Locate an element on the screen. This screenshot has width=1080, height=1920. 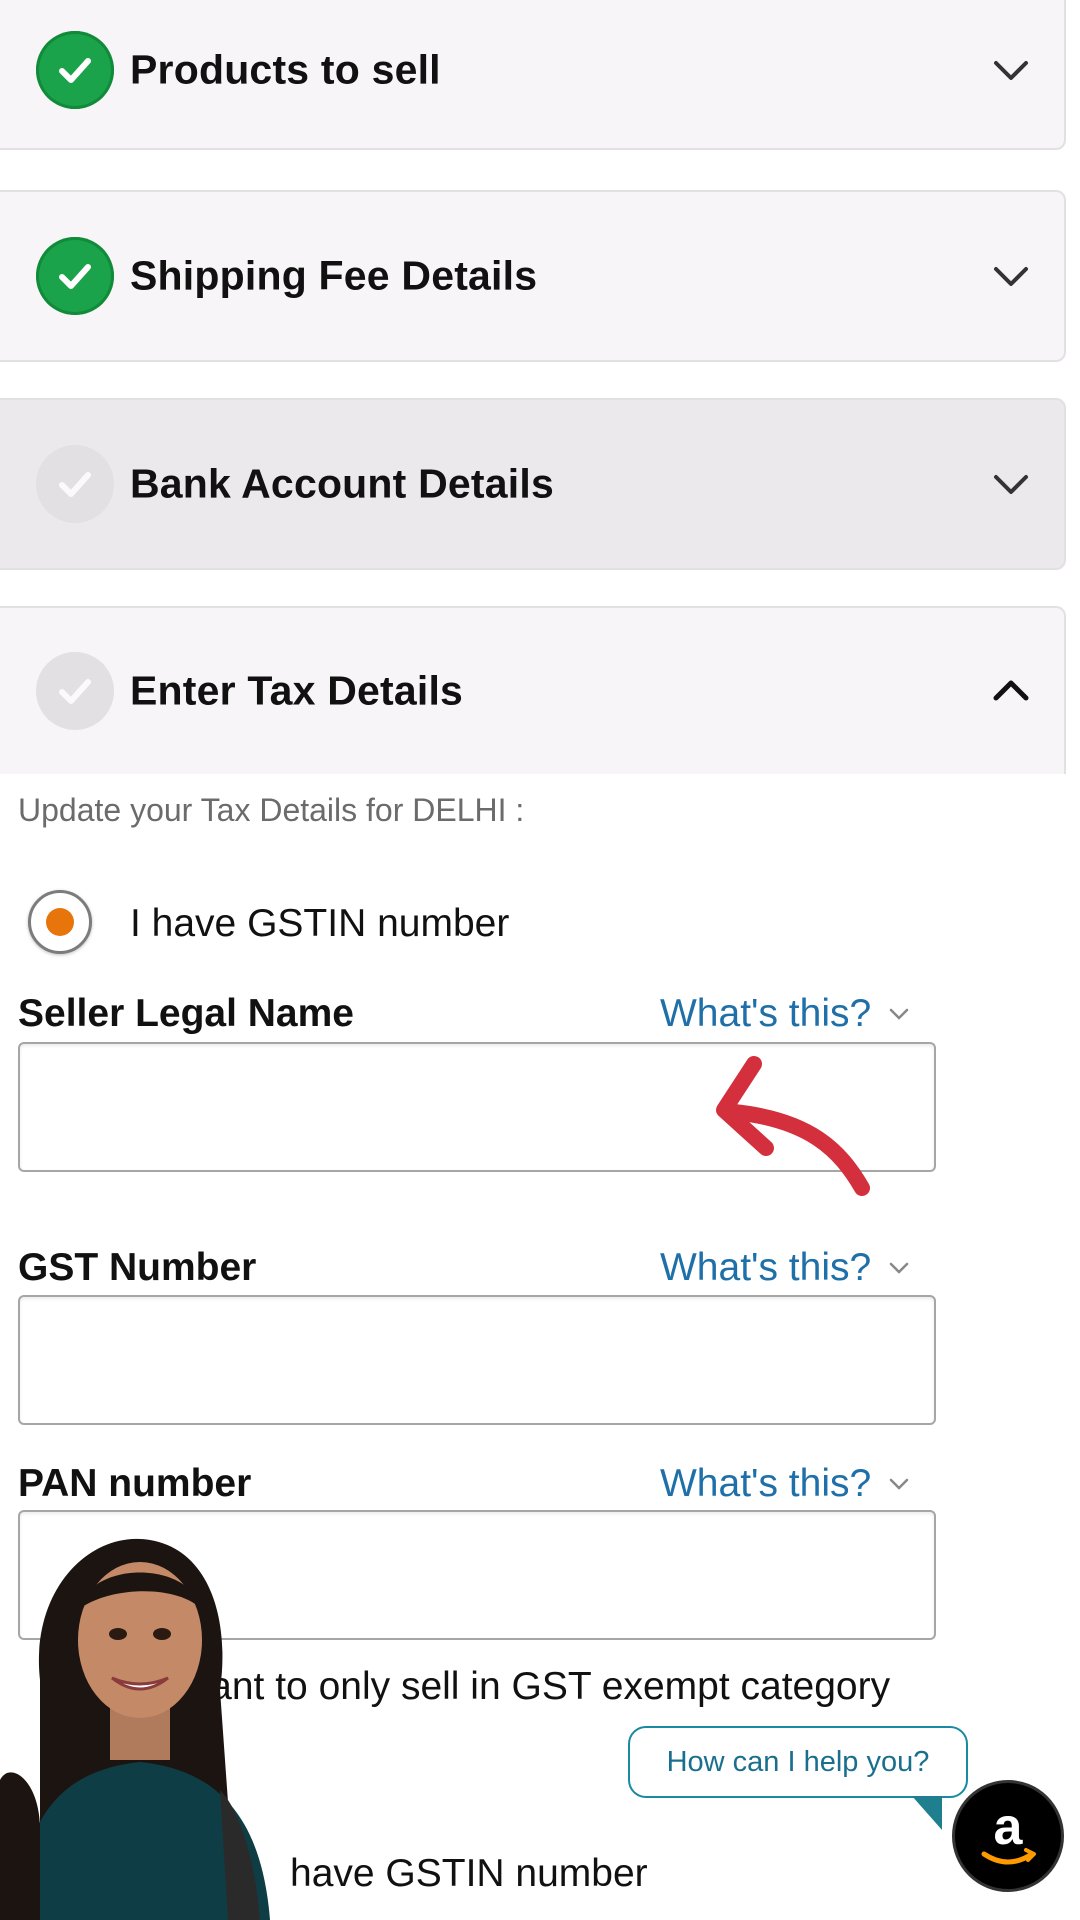
section-title: Bank Account Details is located at coordinates (342, 483).